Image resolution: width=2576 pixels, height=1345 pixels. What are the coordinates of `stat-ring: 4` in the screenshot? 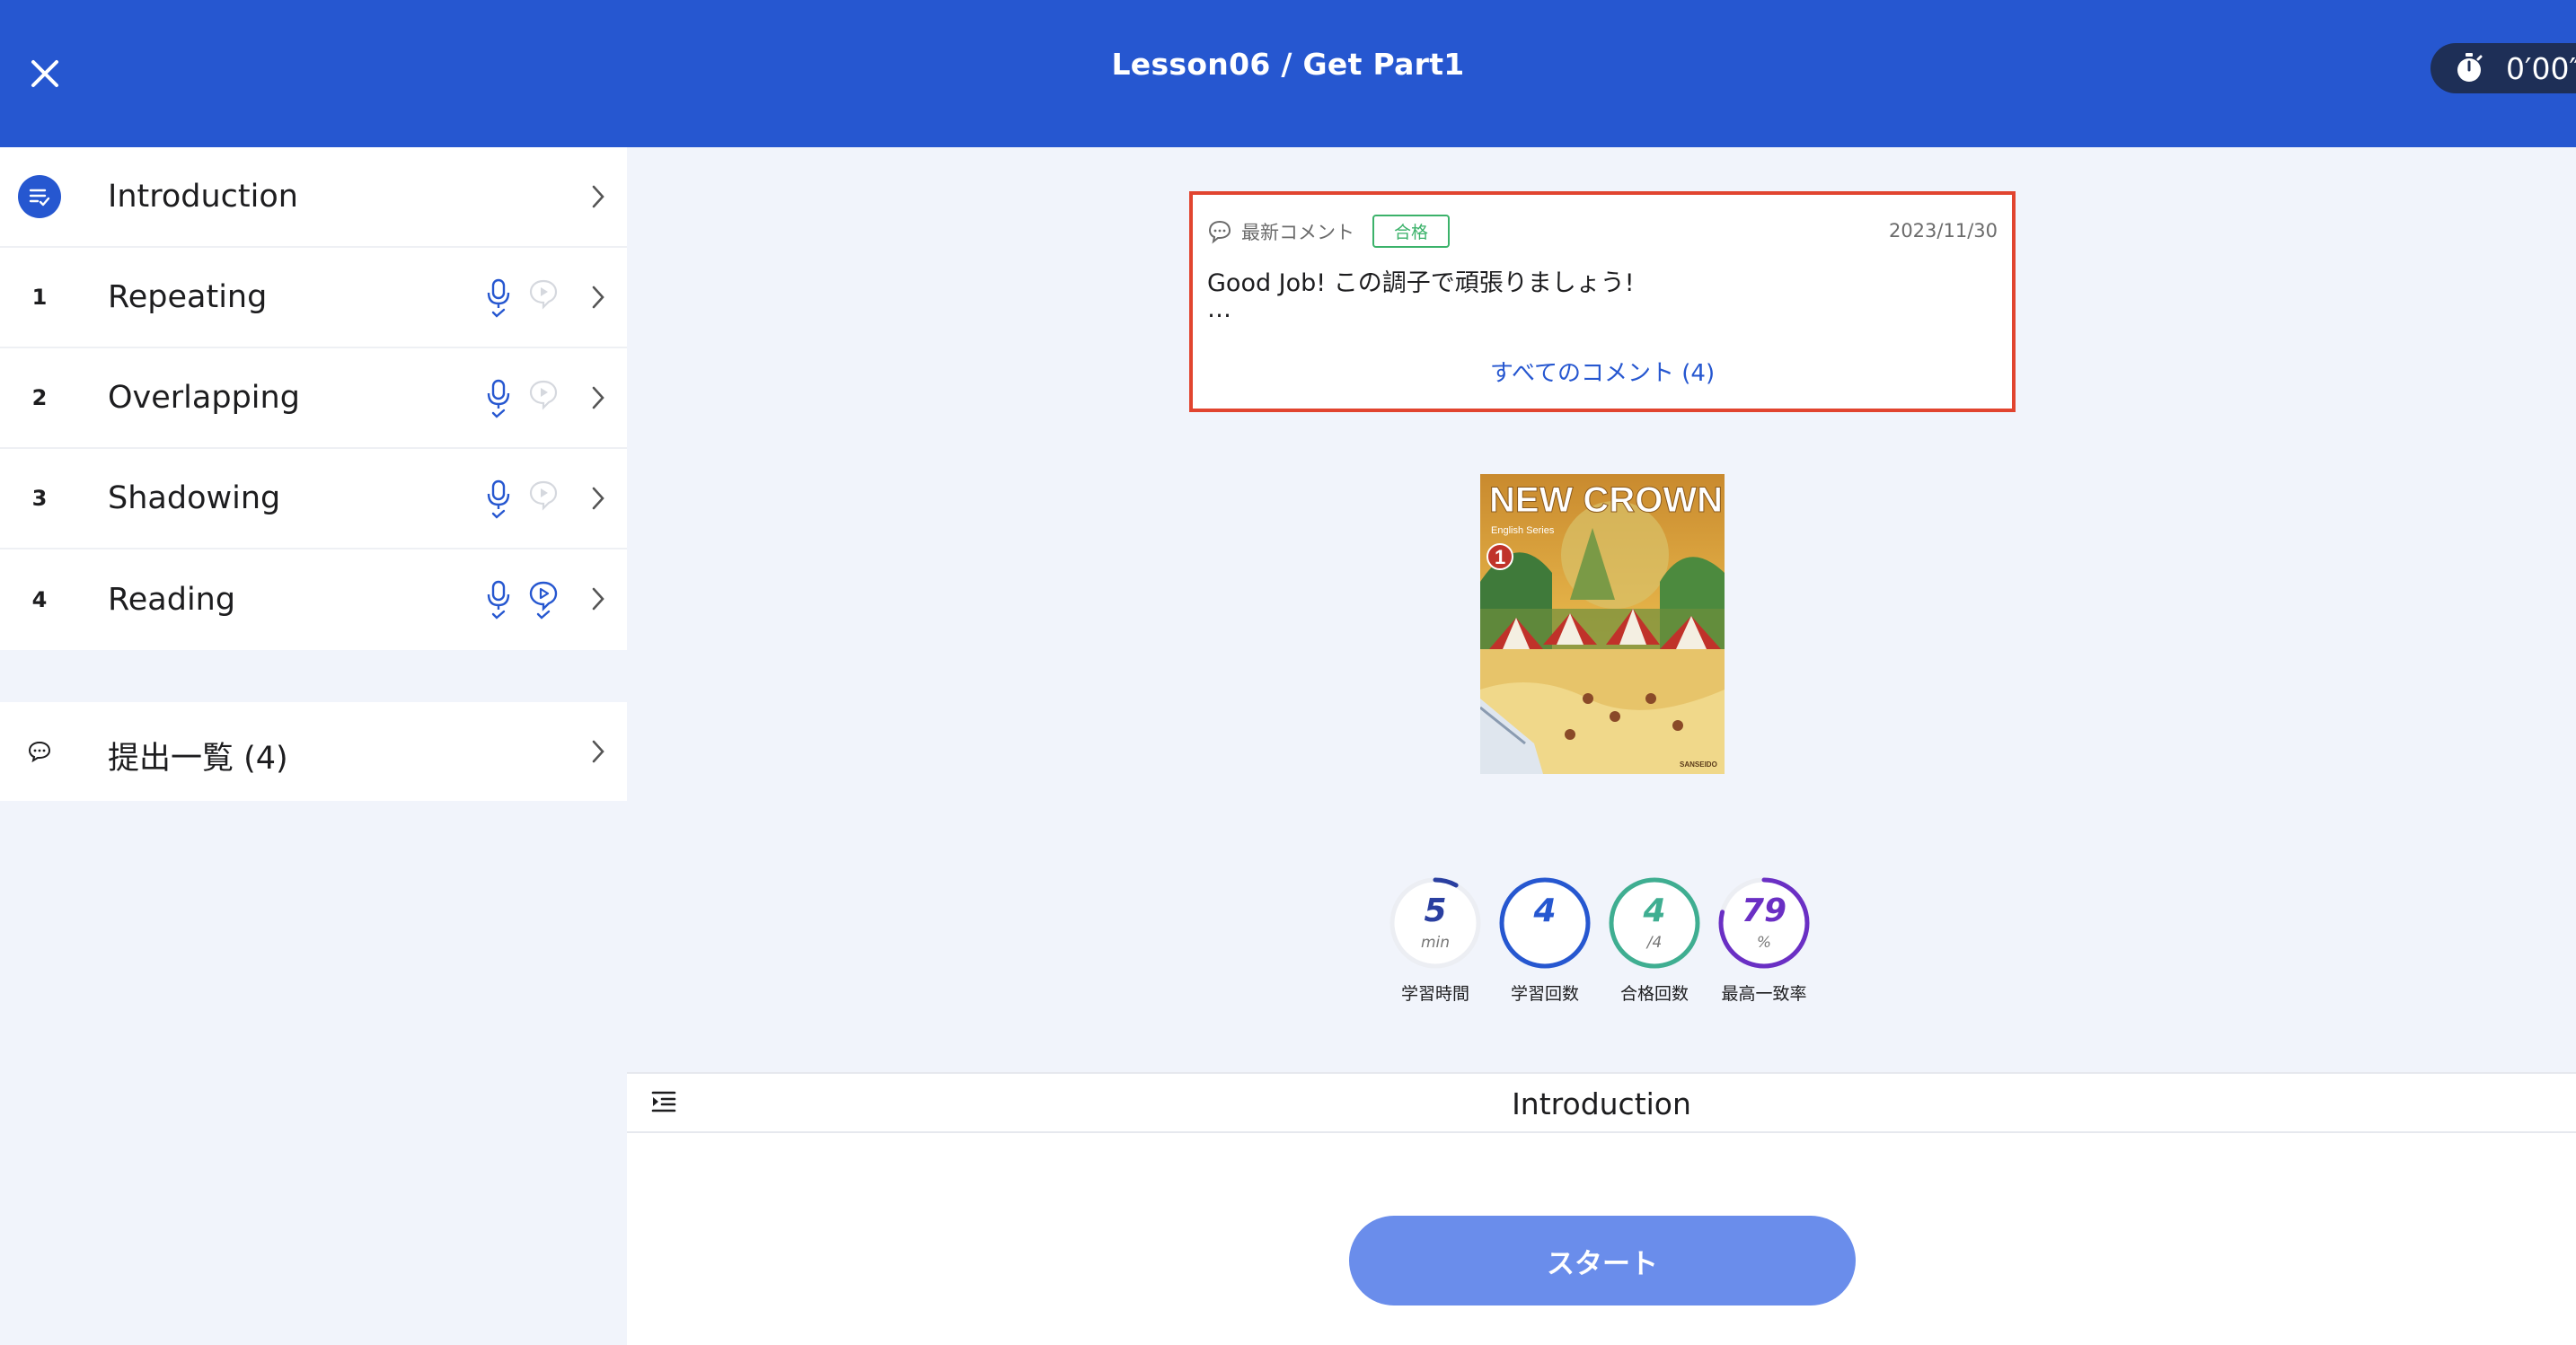 It's located at (1545, 923).